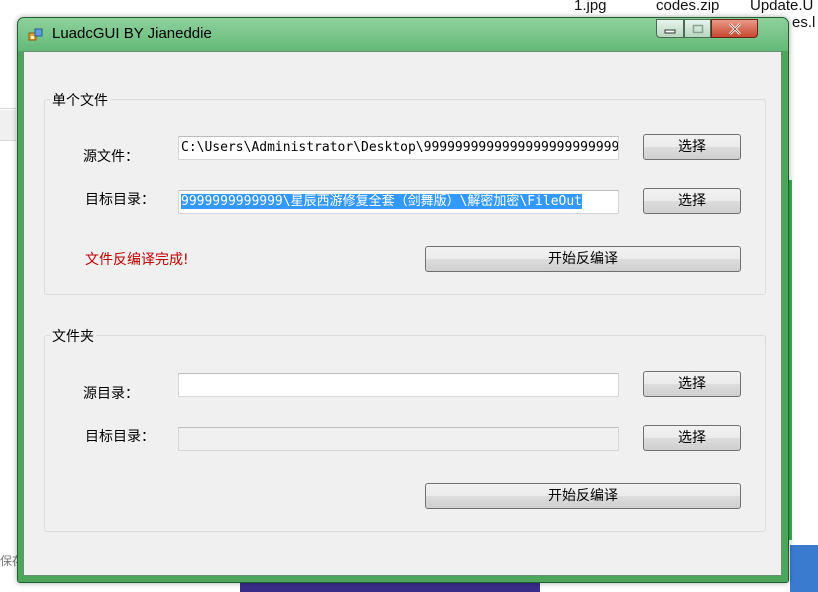  What do you see at coordinates (403, 34) in the screenshot?
I see `title-bar: LuadcGUI BY Jianeddie` at bounding box center [403, 34].